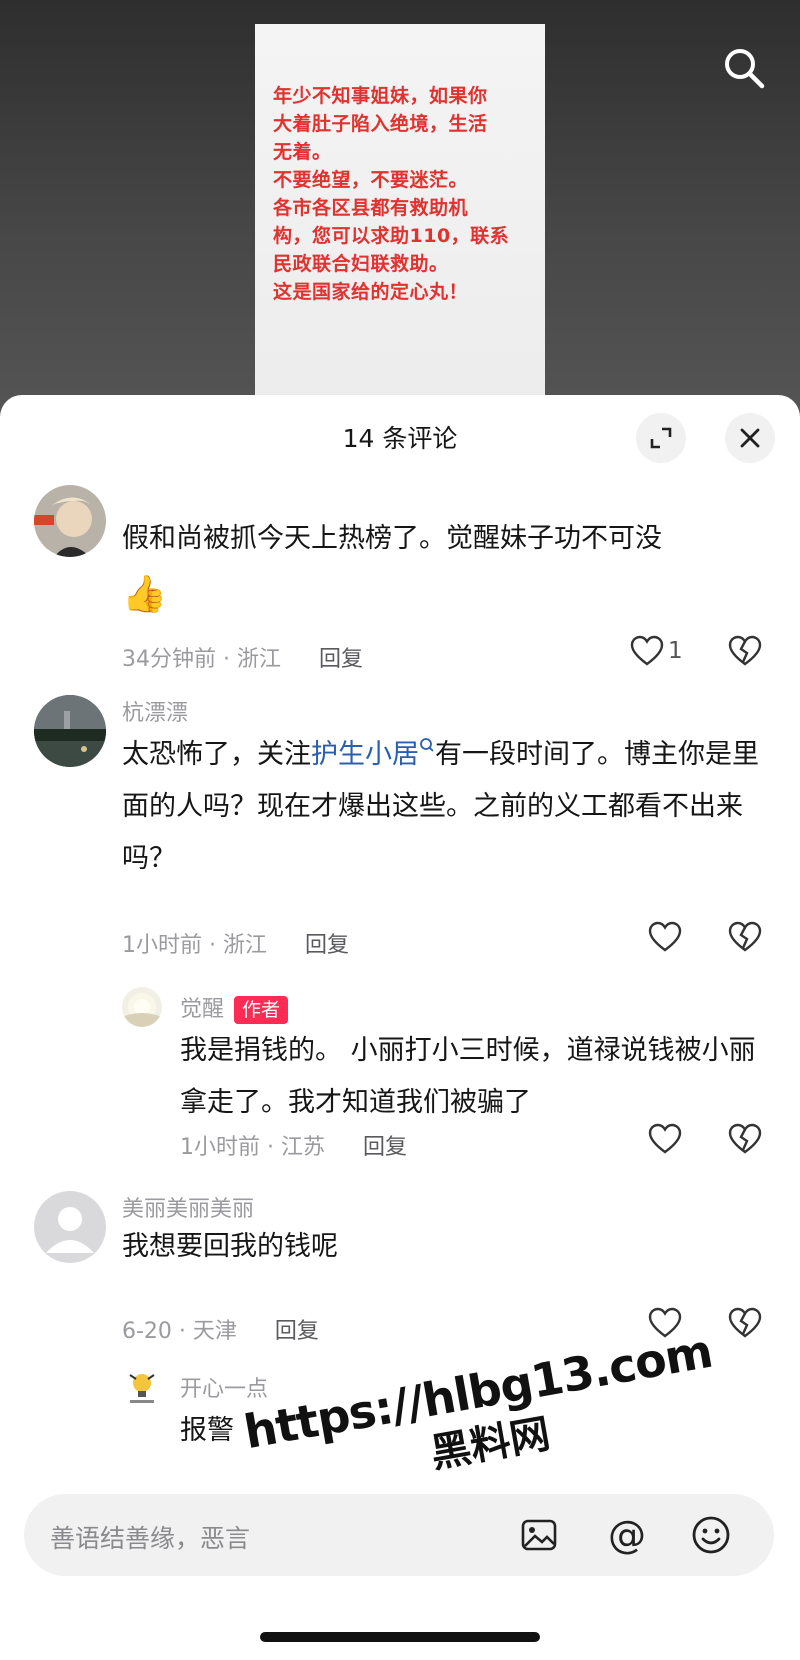  What do you see at coordinates (399, 1535) in the screenshot?
I see `comment-input-bar: 善语结善缘，恶言 @` at bounding box center [399, 1535].